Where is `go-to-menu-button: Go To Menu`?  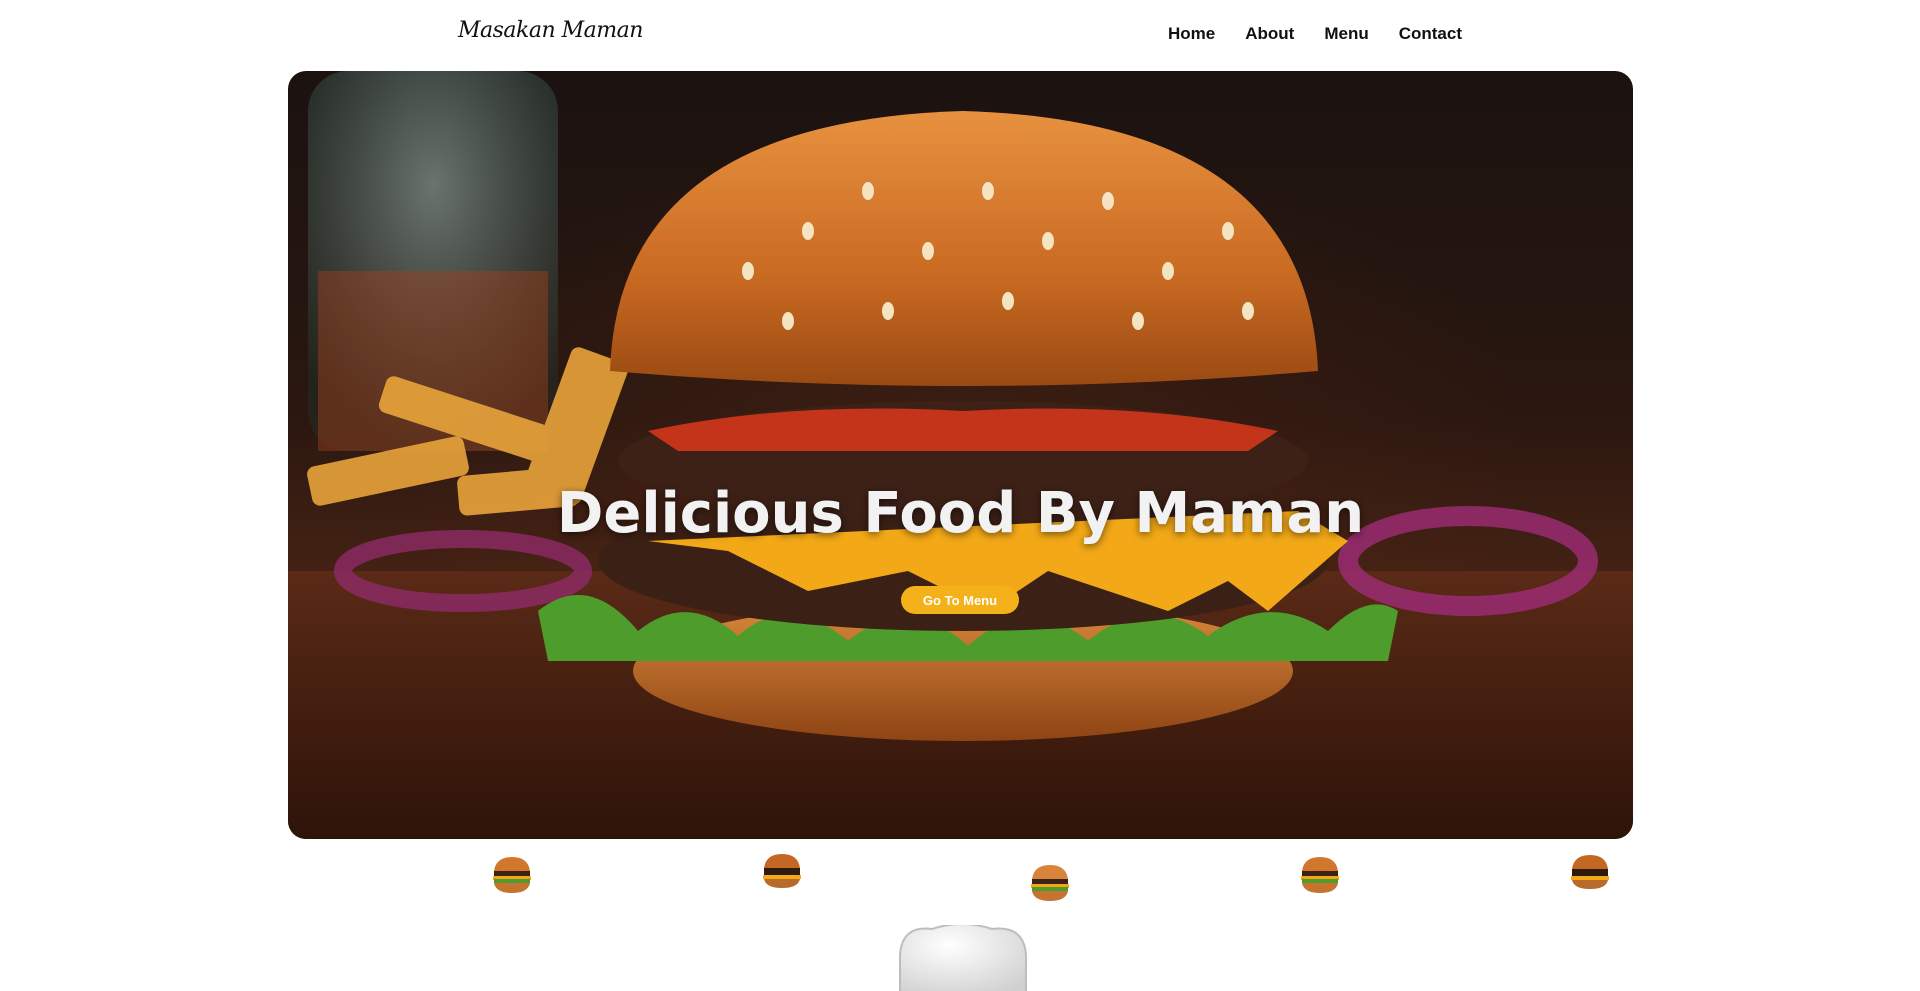
go-to-menu-button: Go To Menu is located at coordinates (960, 600).